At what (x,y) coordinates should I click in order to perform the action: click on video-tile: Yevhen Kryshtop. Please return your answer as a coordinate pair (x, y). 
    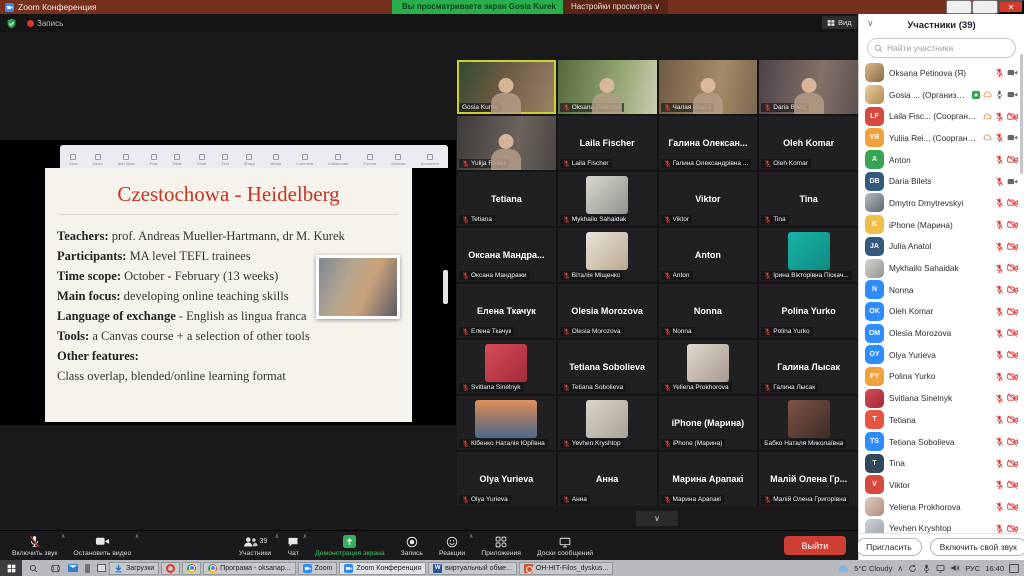
    Looking at the image, I should click on (607, 423).